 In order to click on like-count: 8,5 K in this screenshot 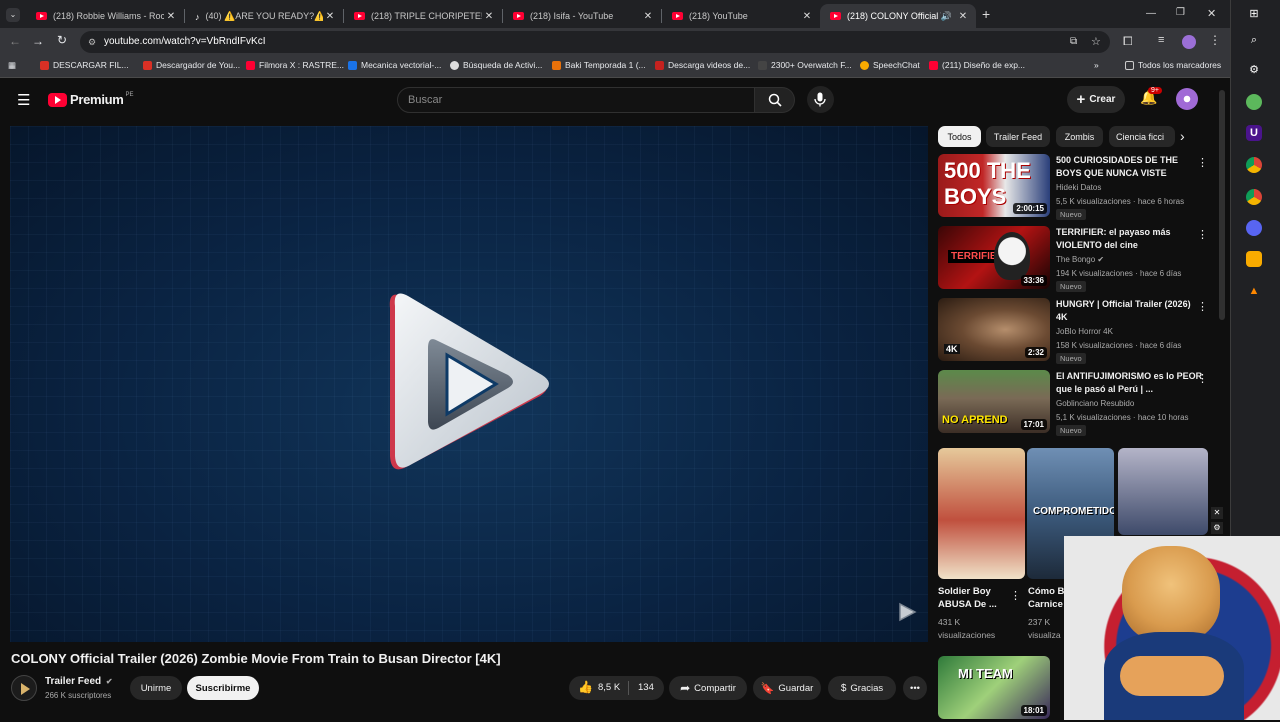, I will do `click(609, 687)`.